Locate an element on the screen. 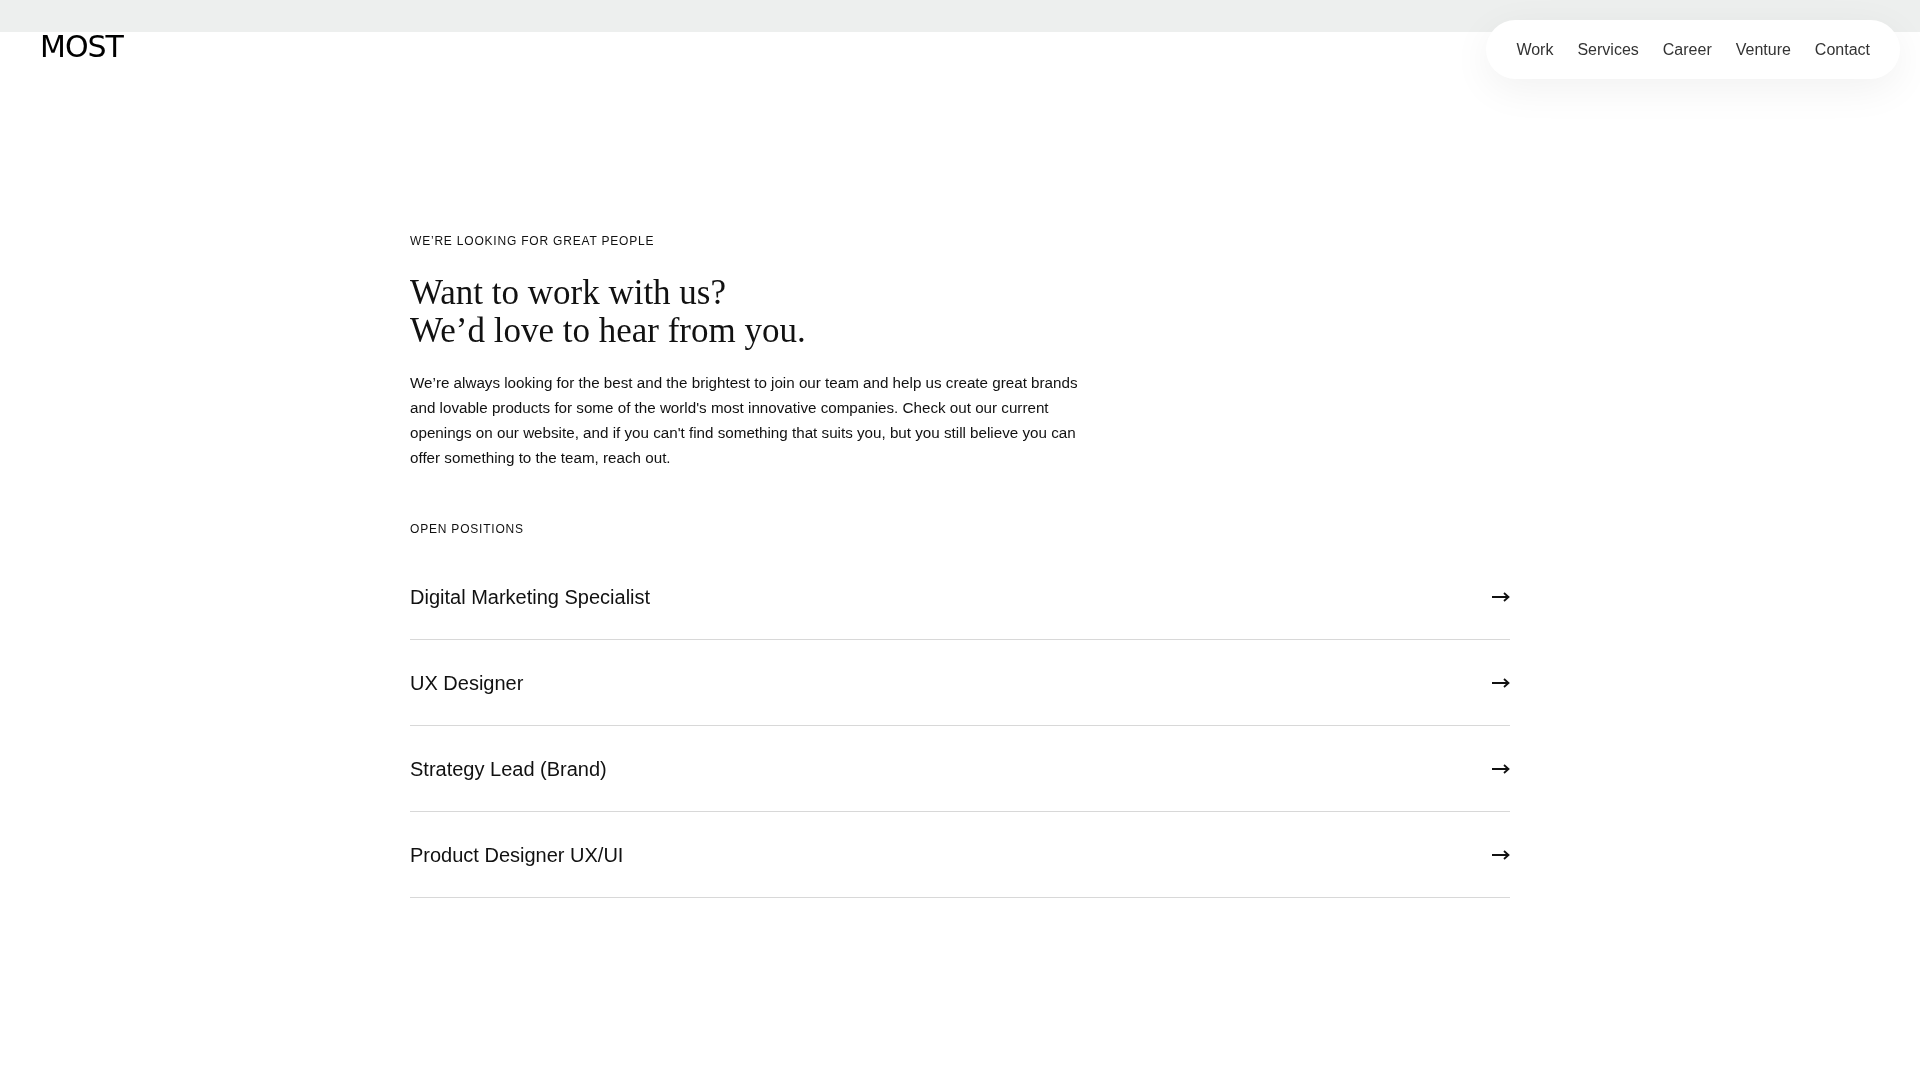 The width and height of the screenshot is (1920, 1080). nav-link: Work is located at coordinates (1535, 49).